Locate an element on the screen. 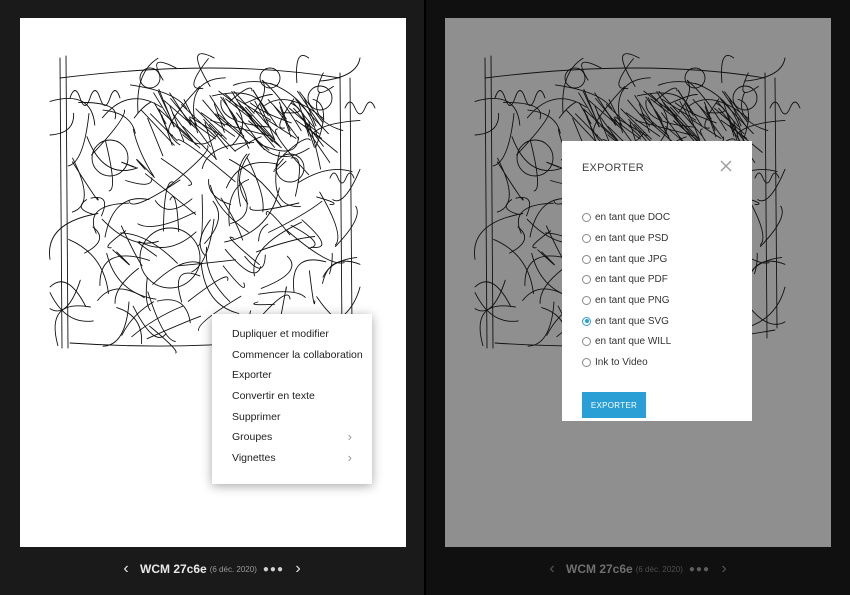 Image resolution: width=850 pixels, height=595 pixels. export-button: Exporter is located at coordinates (614, 405).